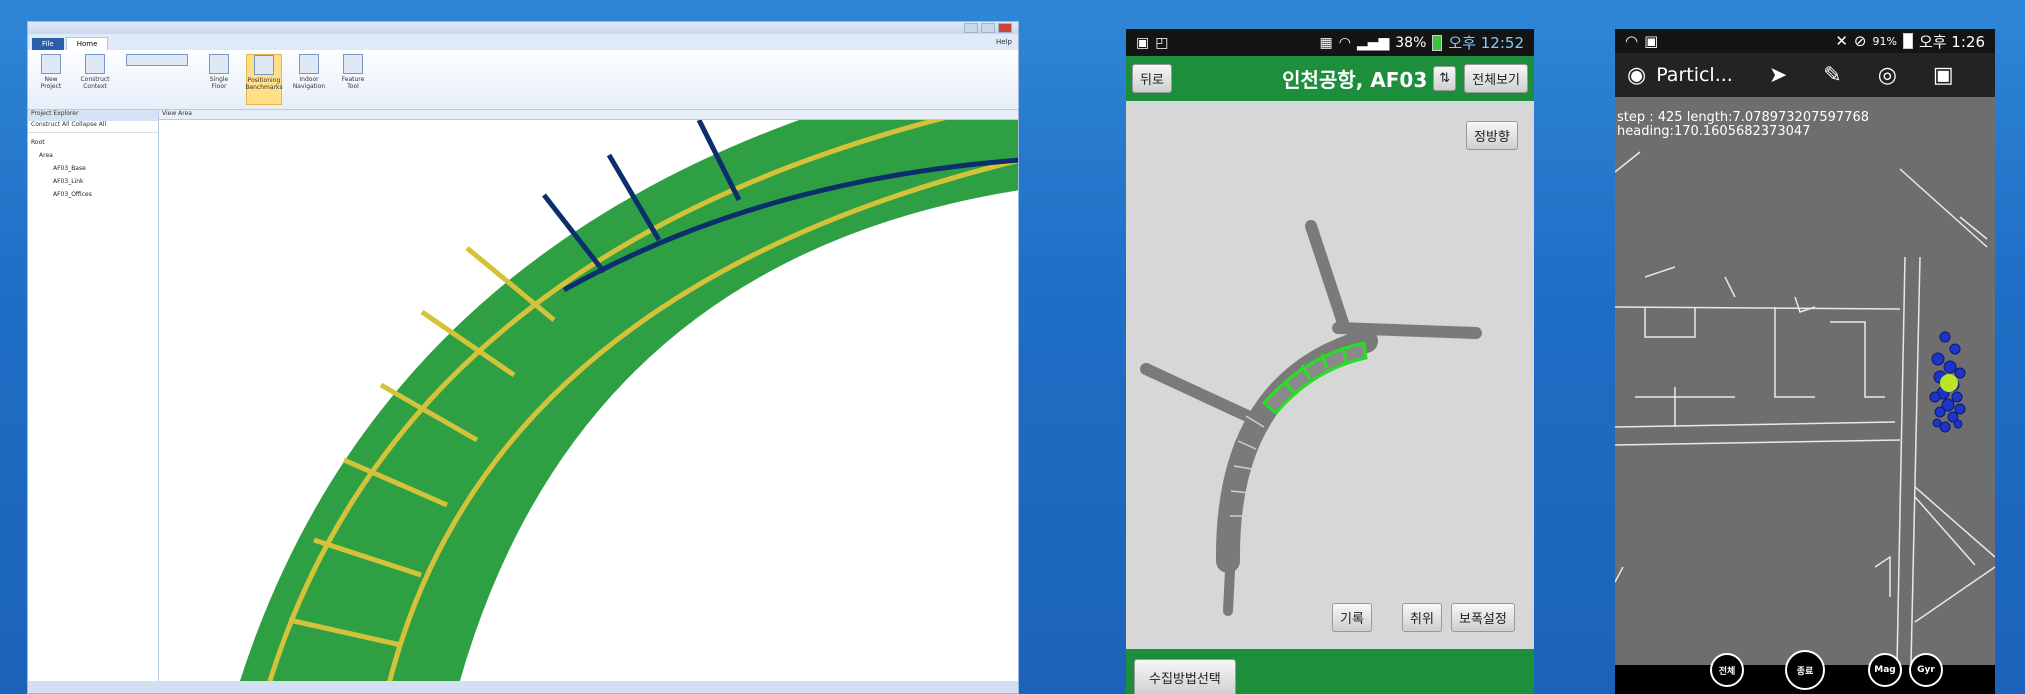 The width and height of the screenshot is (2025, 694). What do you see at coordinates (1714, 131) in the screenshot?
I see `heading-readout: heading:170.1605682373047` at bounding box center [1714, 131].